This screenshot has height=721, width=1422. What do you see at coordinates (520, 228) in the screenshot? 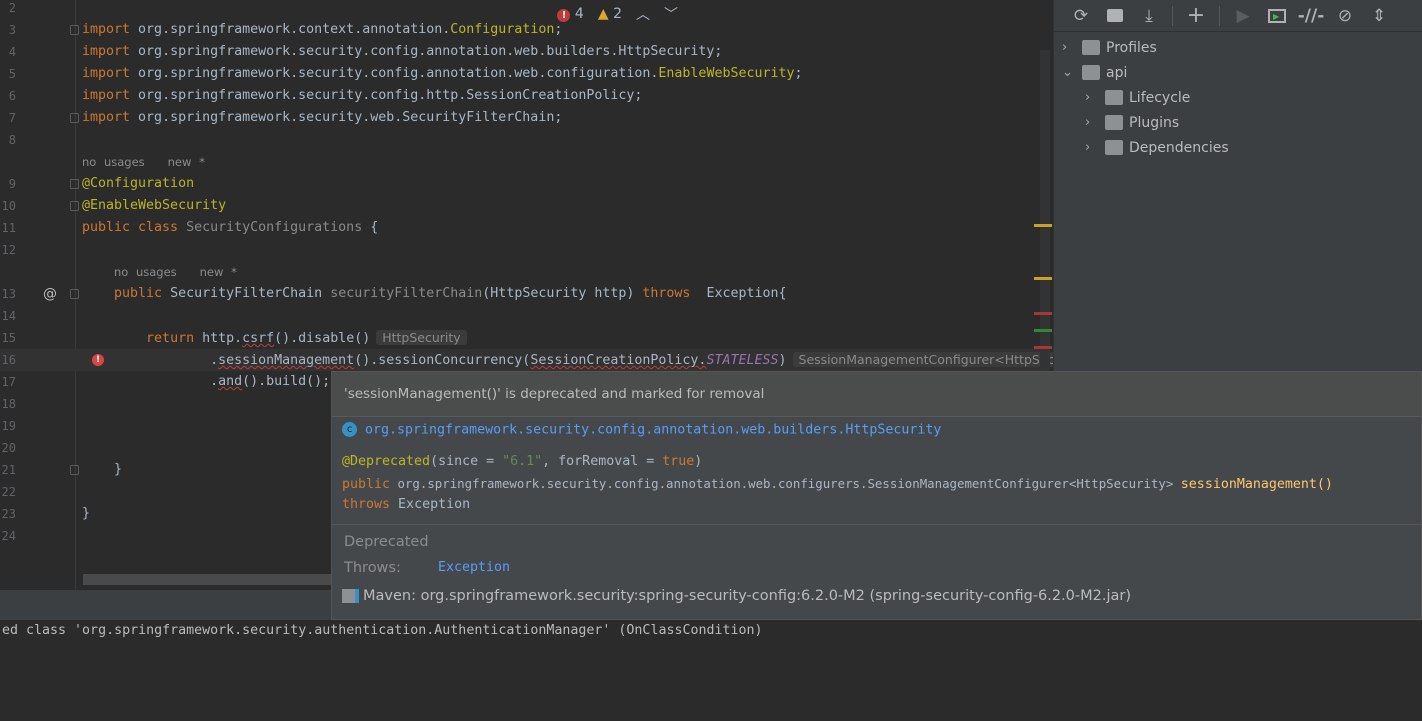
I see `code-line: 11 public class SecurityConfigurations {` at bounding box center [520, 228].